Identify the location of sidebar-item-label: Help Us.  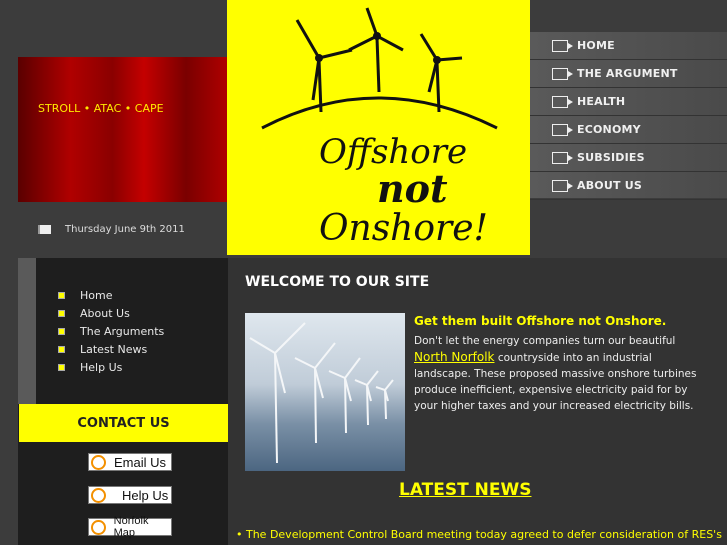
(101, 367).